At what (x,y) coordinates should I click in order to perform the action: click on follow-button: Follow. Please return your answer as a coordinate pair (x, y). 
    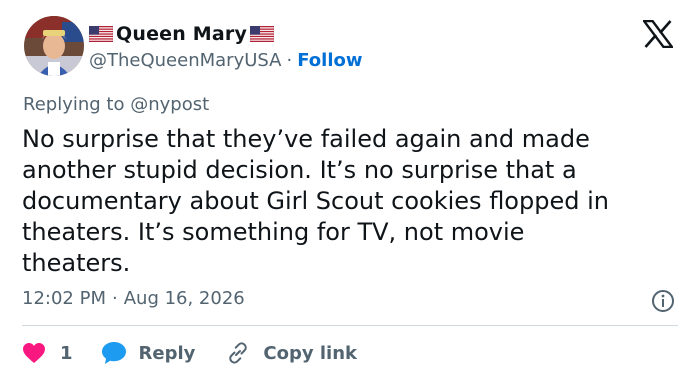
    Looking at the image, I should click on (329, 60).